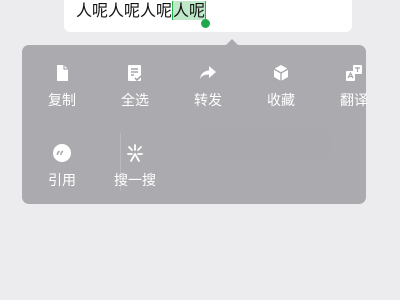 This screenshot has height=300, width=400. I want to click on copy-icon, so click(62, 73).